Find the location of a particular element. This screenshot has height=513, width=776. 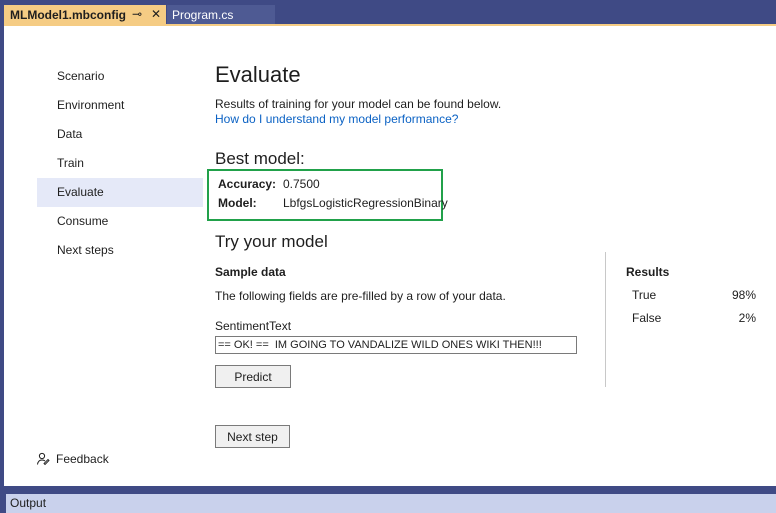

sentiment-text-input is located at coordinates (396, 345).